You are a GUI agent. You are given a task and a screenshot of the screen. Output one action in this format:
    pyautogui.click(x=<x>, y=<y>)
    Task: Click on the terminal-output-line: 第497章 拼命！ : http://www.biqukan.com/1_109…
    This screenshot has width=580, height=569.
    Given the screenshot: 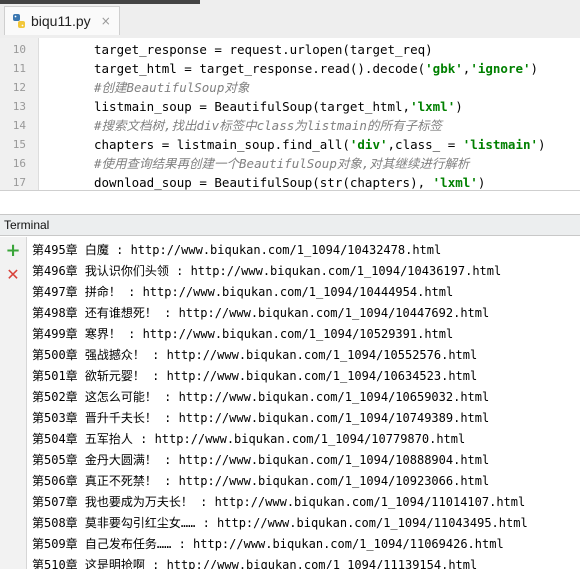 What is the action you would take?
    pyautogui.click(x=243, y=292)
    